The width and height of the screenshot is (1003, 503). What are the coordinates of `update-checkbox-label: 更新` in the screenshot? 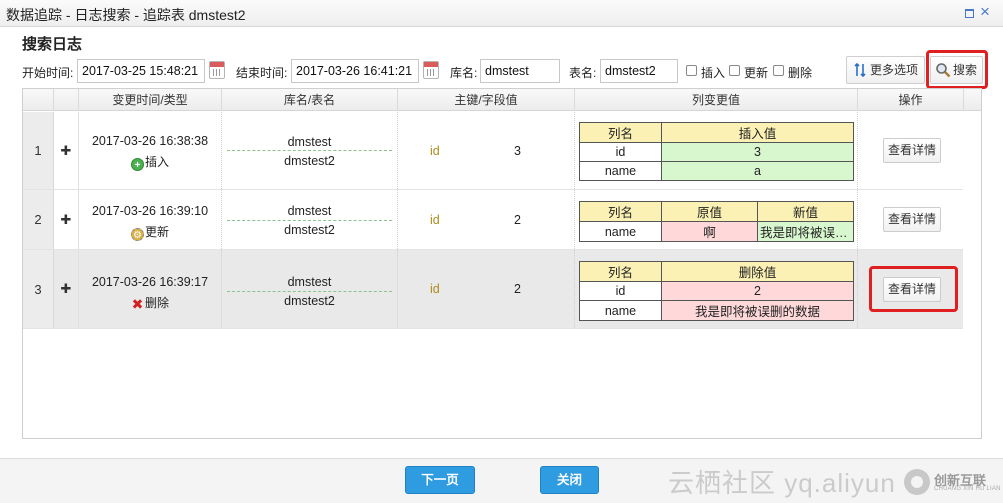 It's located at (756, 73).